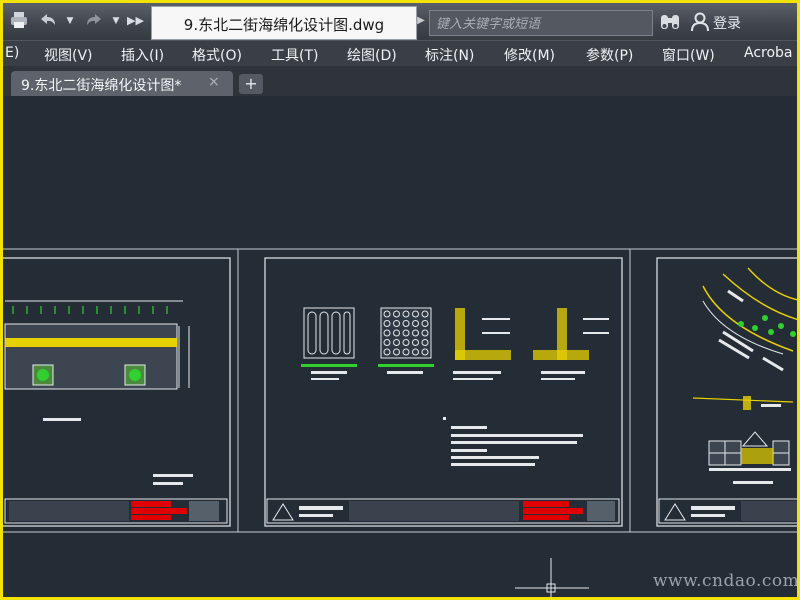 This screenshot has width=800, height=600. I want to click on crosshair-cursor, so click(552, 577).